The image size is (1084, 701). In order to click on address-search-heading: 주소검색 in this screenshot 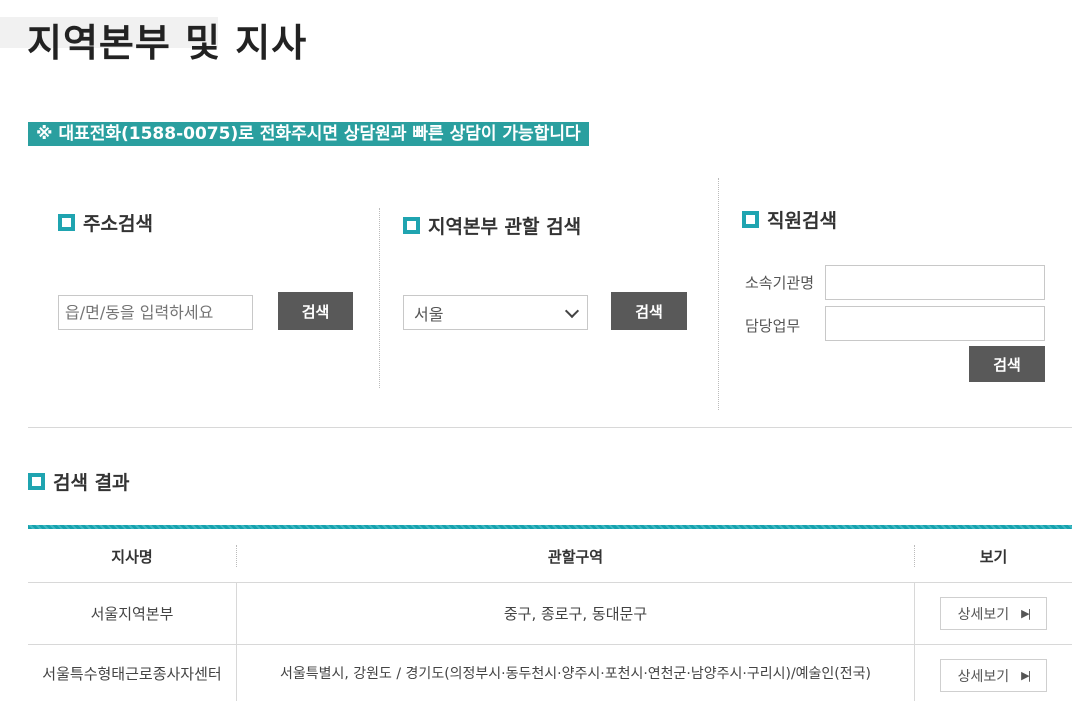, I will do `click(105, 222)`.